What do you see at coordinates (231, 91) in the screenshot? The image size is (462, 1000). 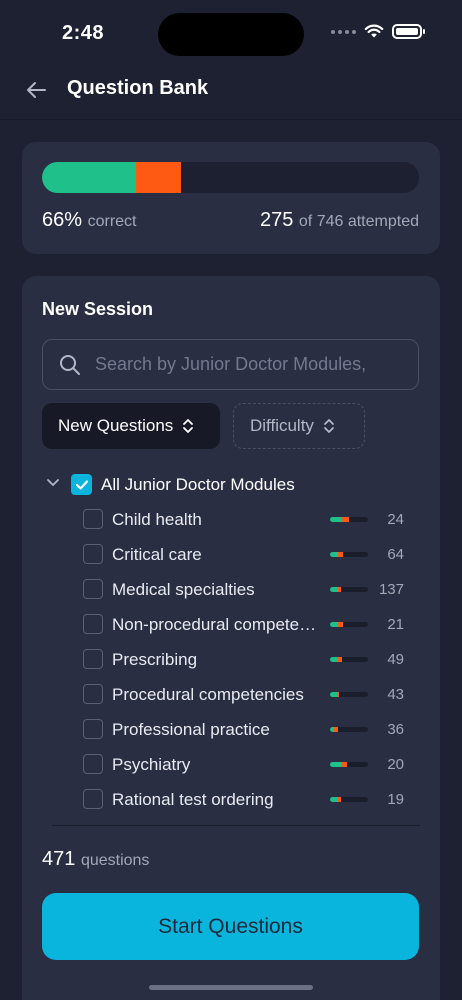 I see `header: Question Bank` at bounding box center [231, 91].